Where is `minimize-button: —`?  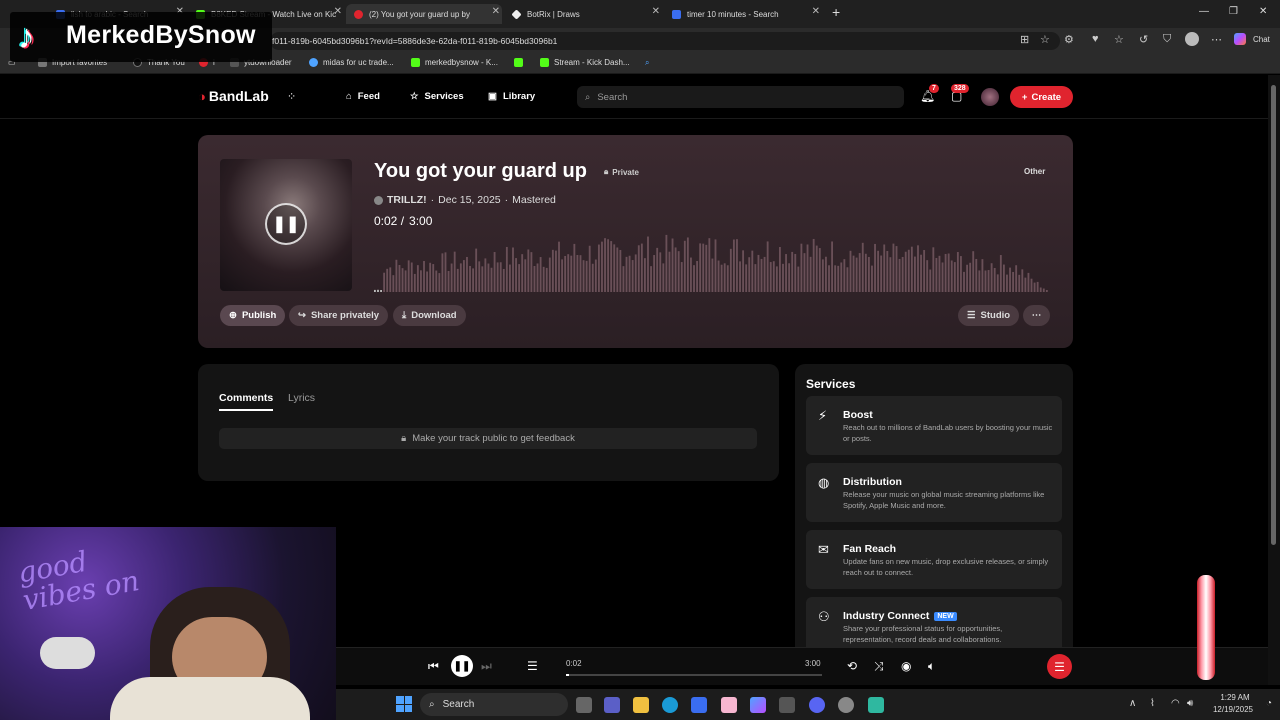 minimize-button: — is located at coordinates (1204, 11).